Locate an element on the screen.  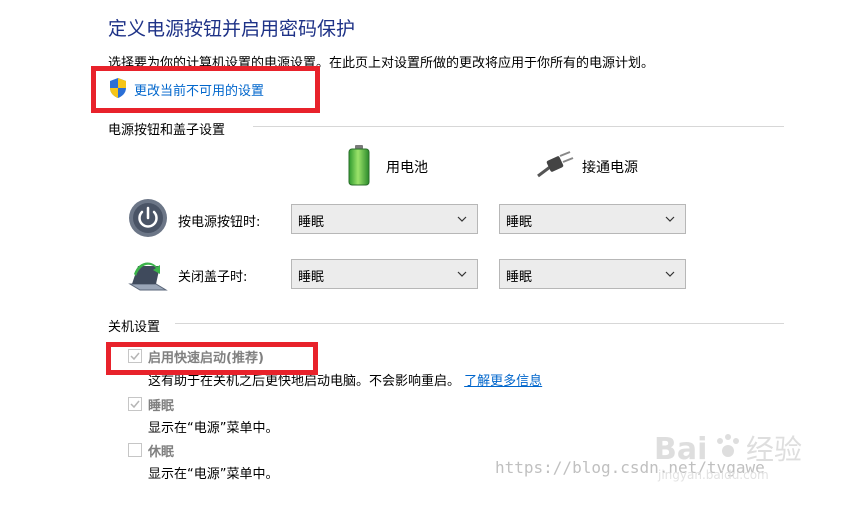
svg-text: jingyan.baidu.com is located at coordinates (713, 475).